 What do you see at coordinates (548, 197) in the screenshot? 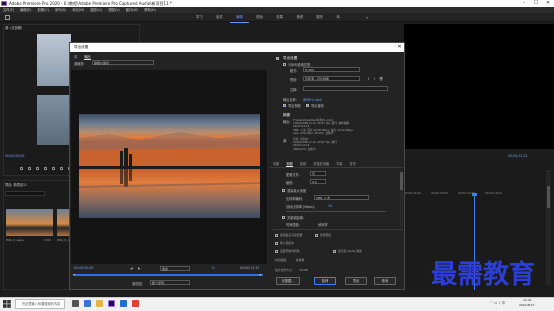
I see `timeline-scrollbar-thumb` at bounding box center [548, 197].